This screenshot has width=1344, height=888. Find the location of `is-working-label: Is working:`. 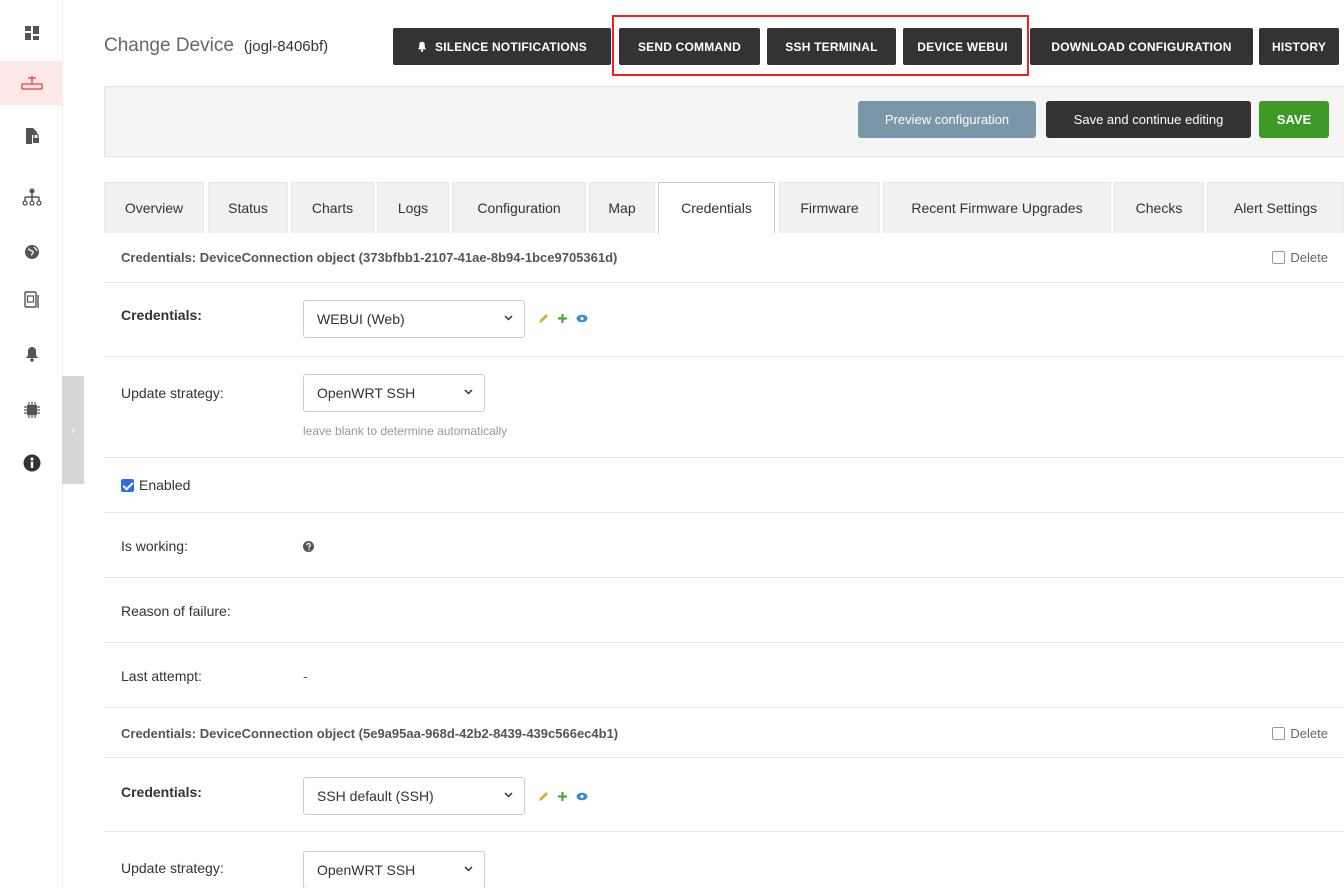

is-working-label: Is working: is located at coordinates (154, 546).